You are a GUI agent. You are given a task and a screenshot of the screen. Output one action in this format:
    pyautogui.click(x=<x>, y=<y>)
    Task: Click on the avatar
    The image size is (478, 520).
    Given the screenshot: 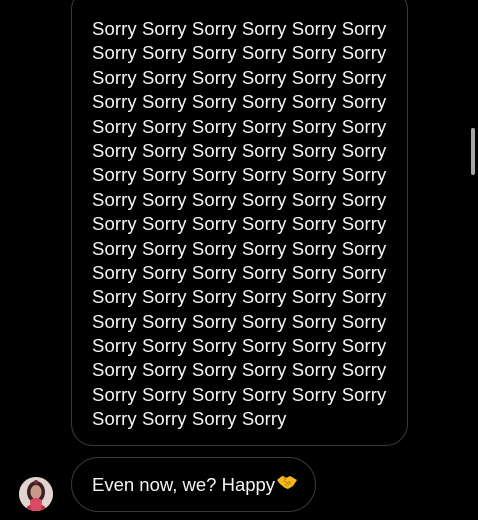 What is the action you would take?
    pyautogui.click(x=36, y=494)
    